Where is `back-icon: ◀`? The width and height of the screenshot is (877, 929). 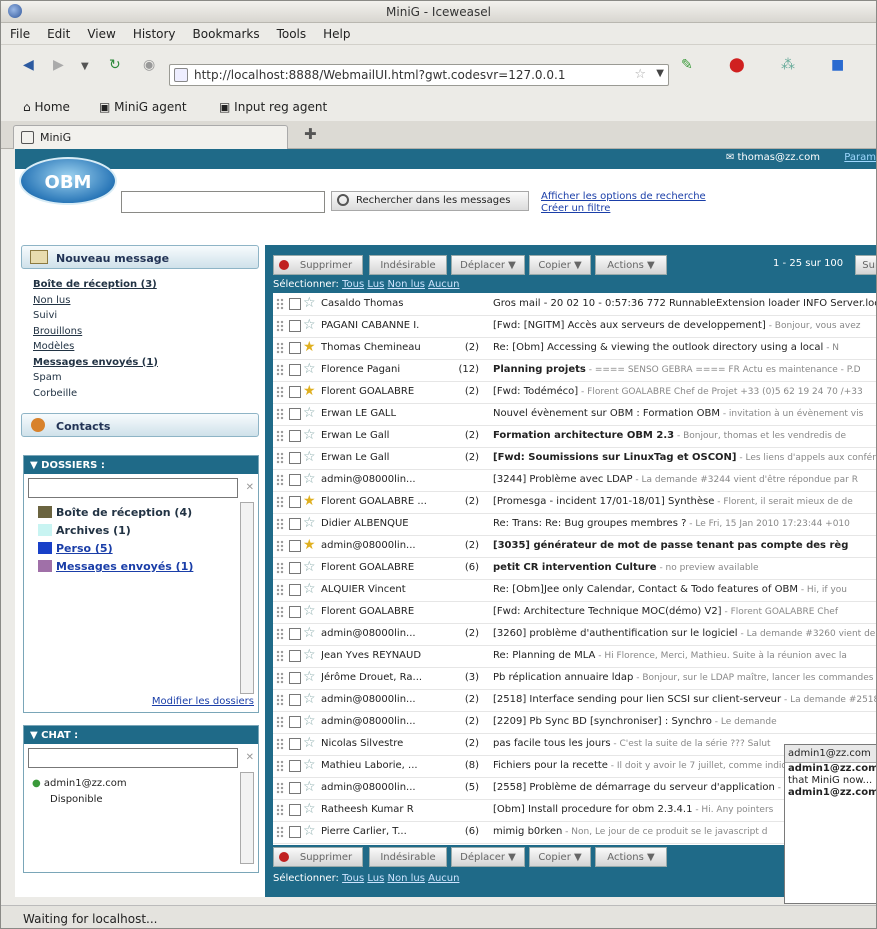 back-icon: ◀ is located at coordinates (28, 65).